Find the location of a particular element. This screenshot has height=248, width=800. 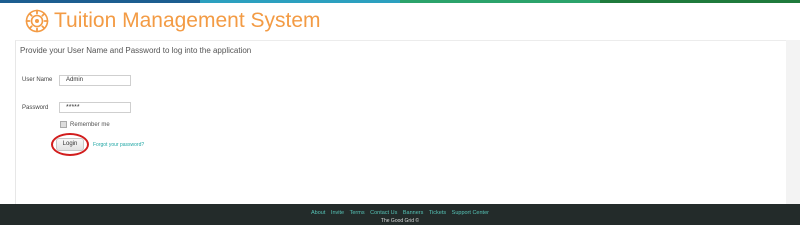

login-button: Login is located at coordinates (70, 144).